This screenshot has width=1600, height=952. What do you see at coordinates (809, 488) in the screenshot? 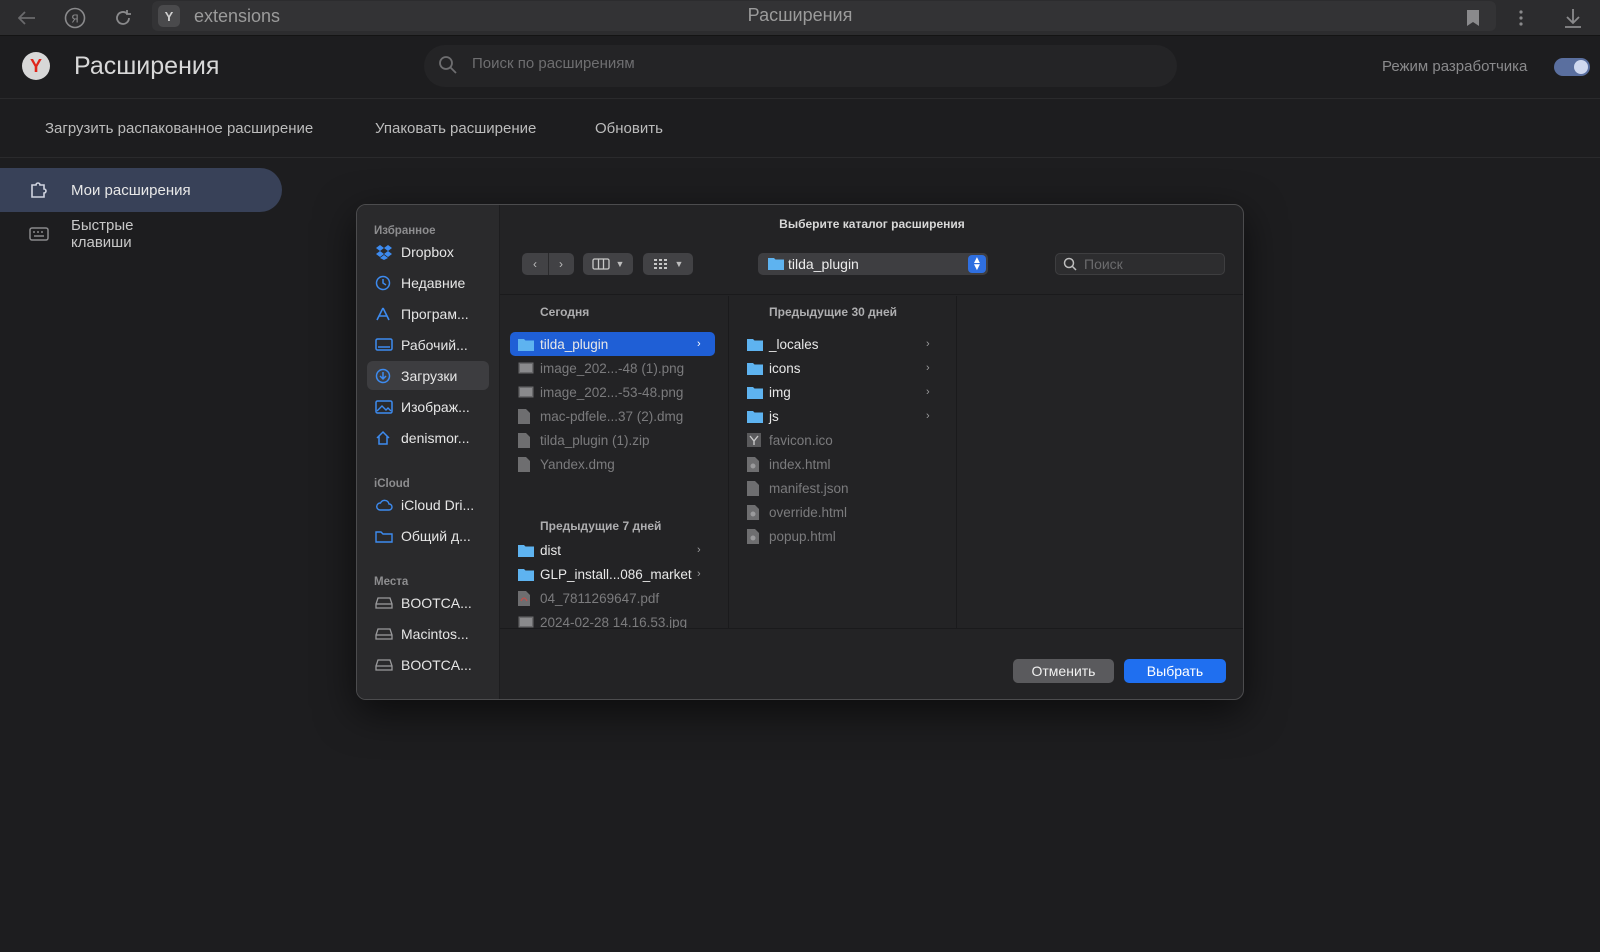
I see `row-name: manifest.json` at bounding box center [809, 488].